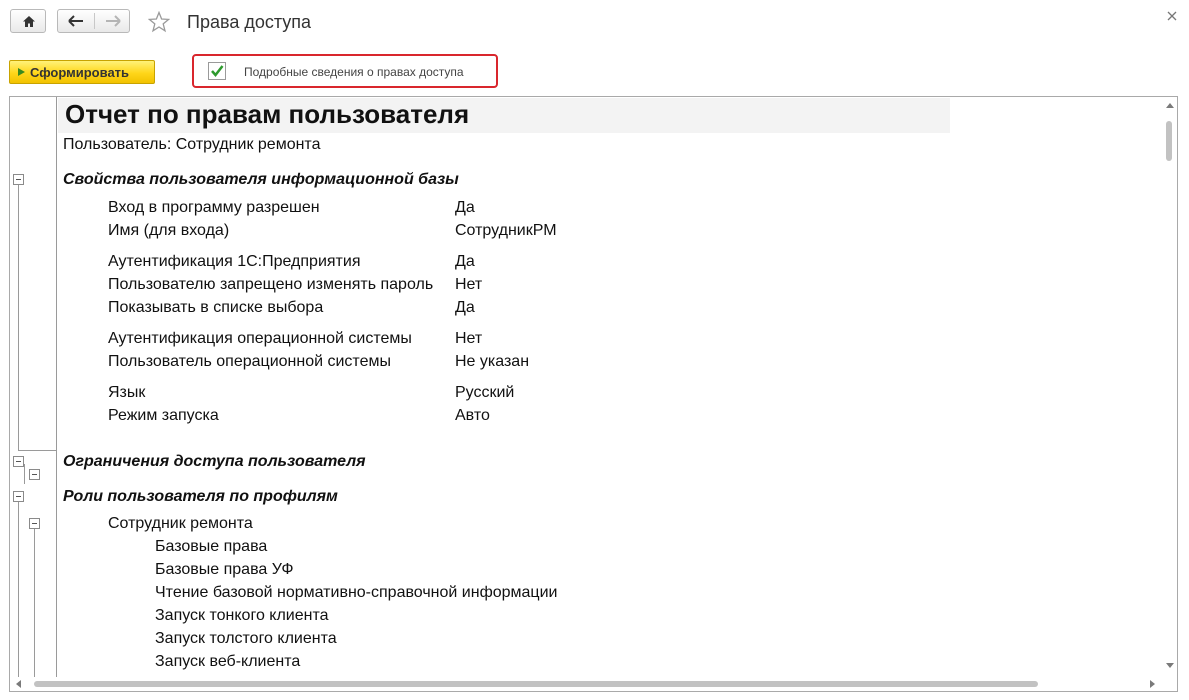  I want to click on scroll-right-icon, so click(1152, 684).